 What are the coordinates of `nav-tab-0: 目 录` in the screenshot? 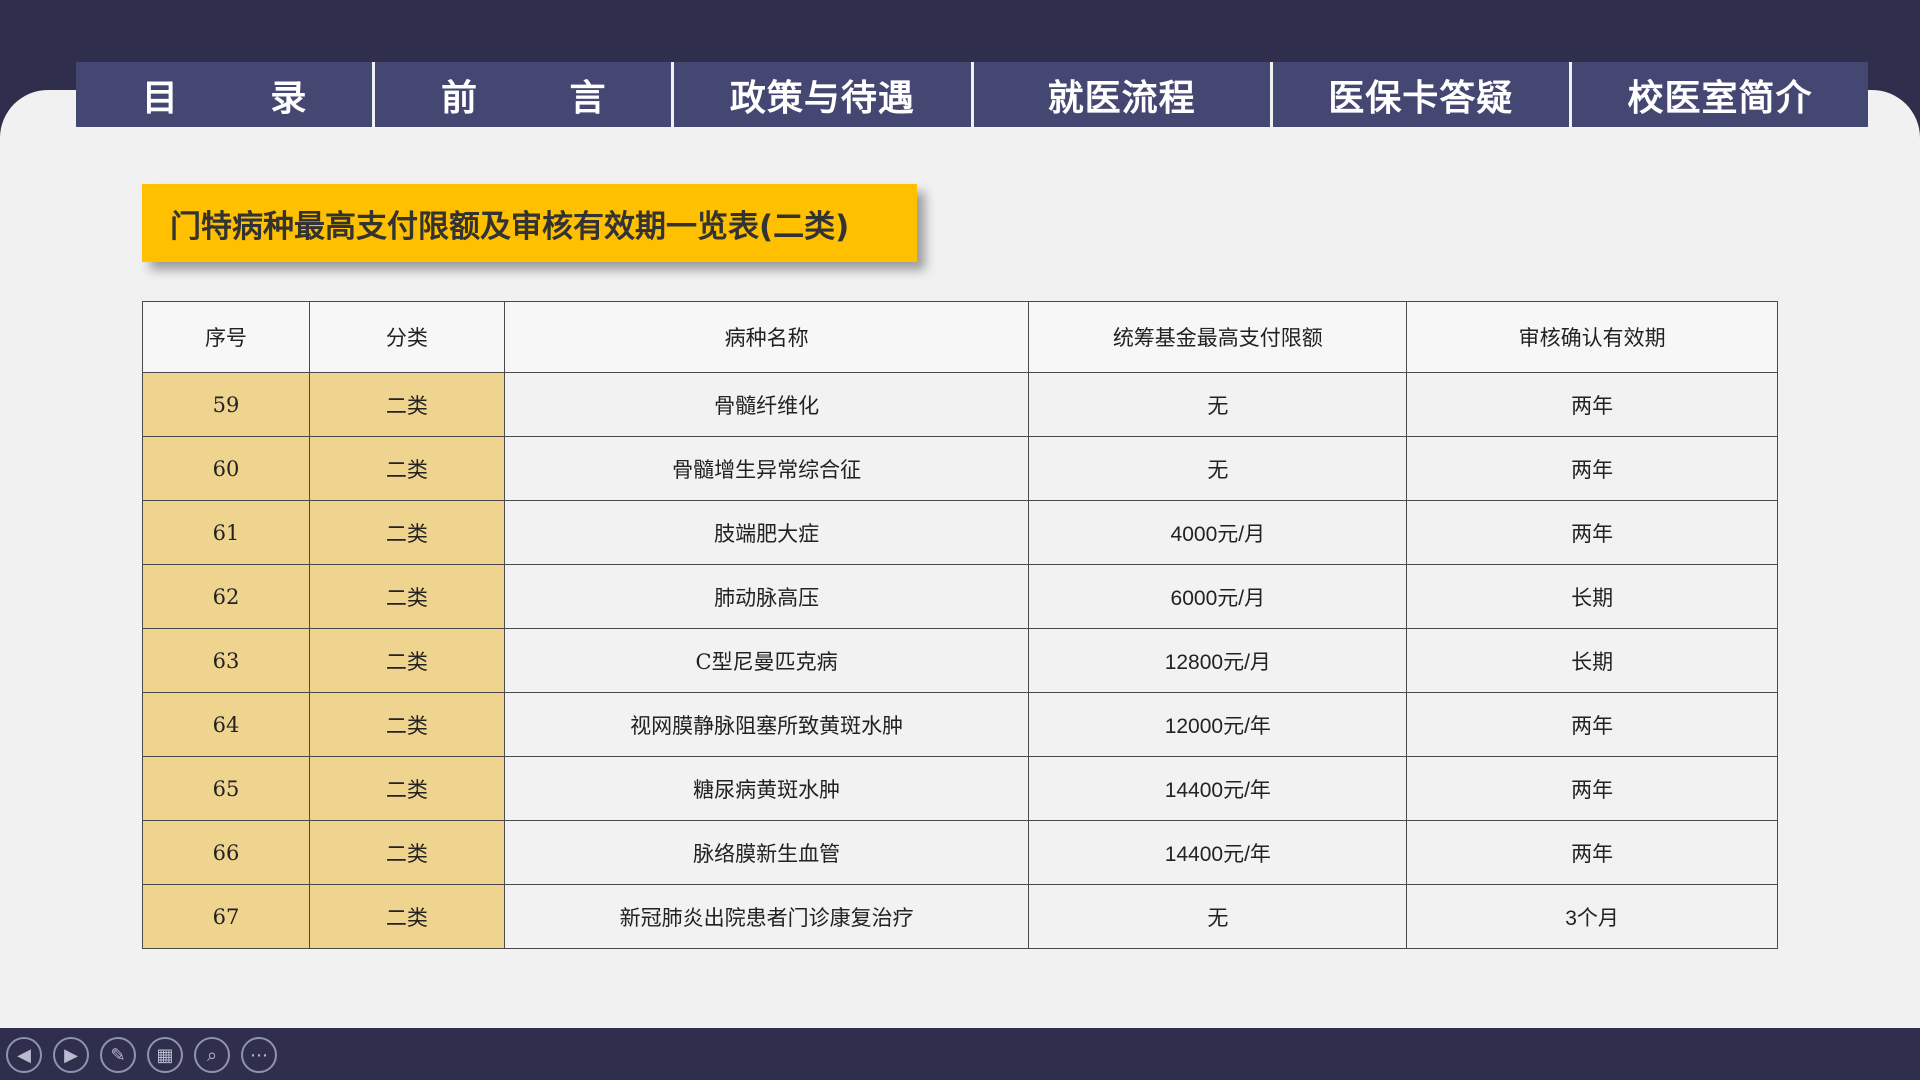 It's located at (226, 96).